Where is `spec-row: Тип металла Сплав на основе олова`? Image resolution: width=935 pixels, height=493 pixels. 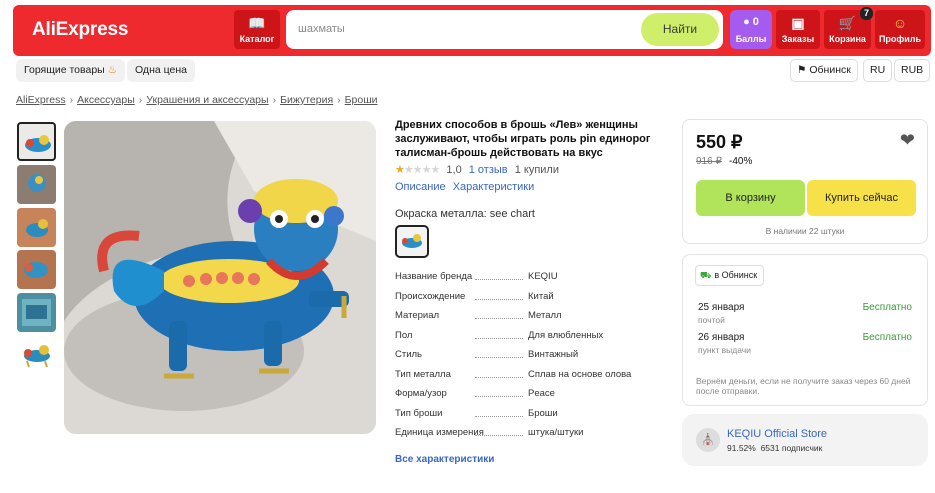 spec-row: Тип металла Сплав на основе олова is located at coordinates (535, 376).